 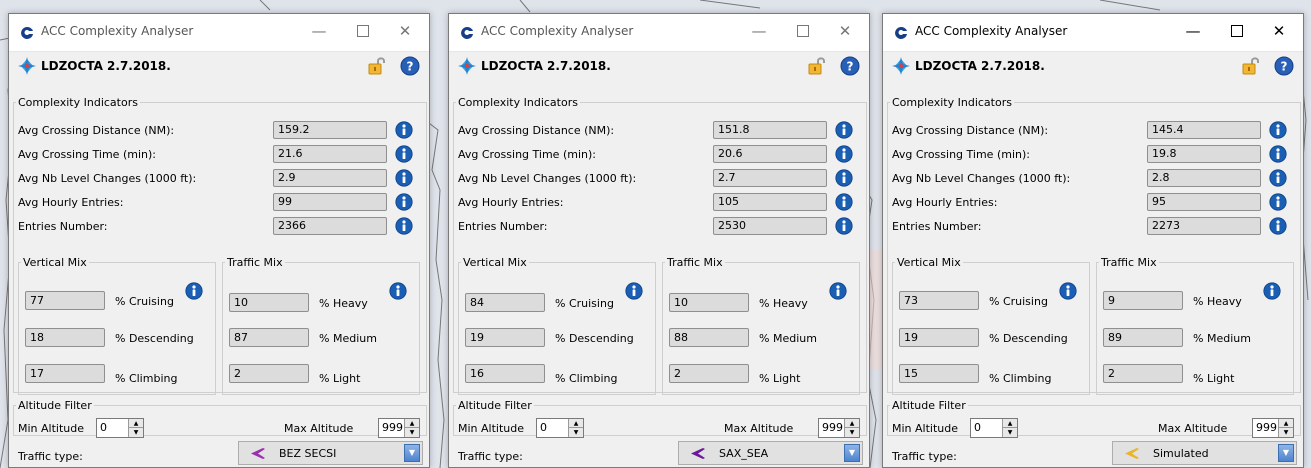 What do you see at coordinates (1222, 338) in the screenshot?
I see `mix-label: % Medium` at bounding box center [1222, 338].